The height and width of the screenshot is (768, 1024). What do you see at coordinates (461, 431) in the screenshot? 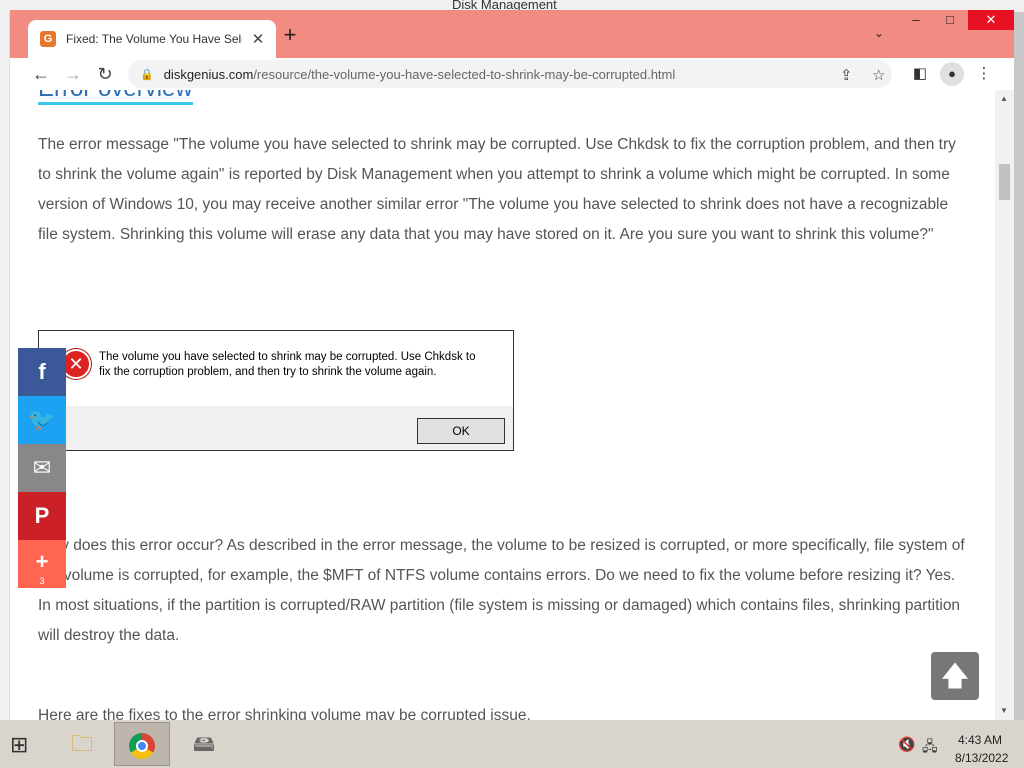
I see `ok-button: OK` at bounding box center [461, 431].